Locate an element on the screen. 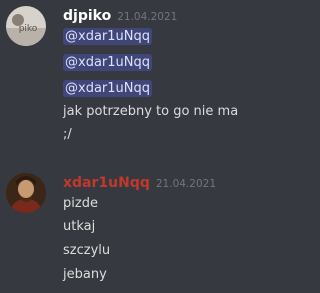 This screenshot has height=293, width=320. username: djpiko is located at coordinates (87, 16).